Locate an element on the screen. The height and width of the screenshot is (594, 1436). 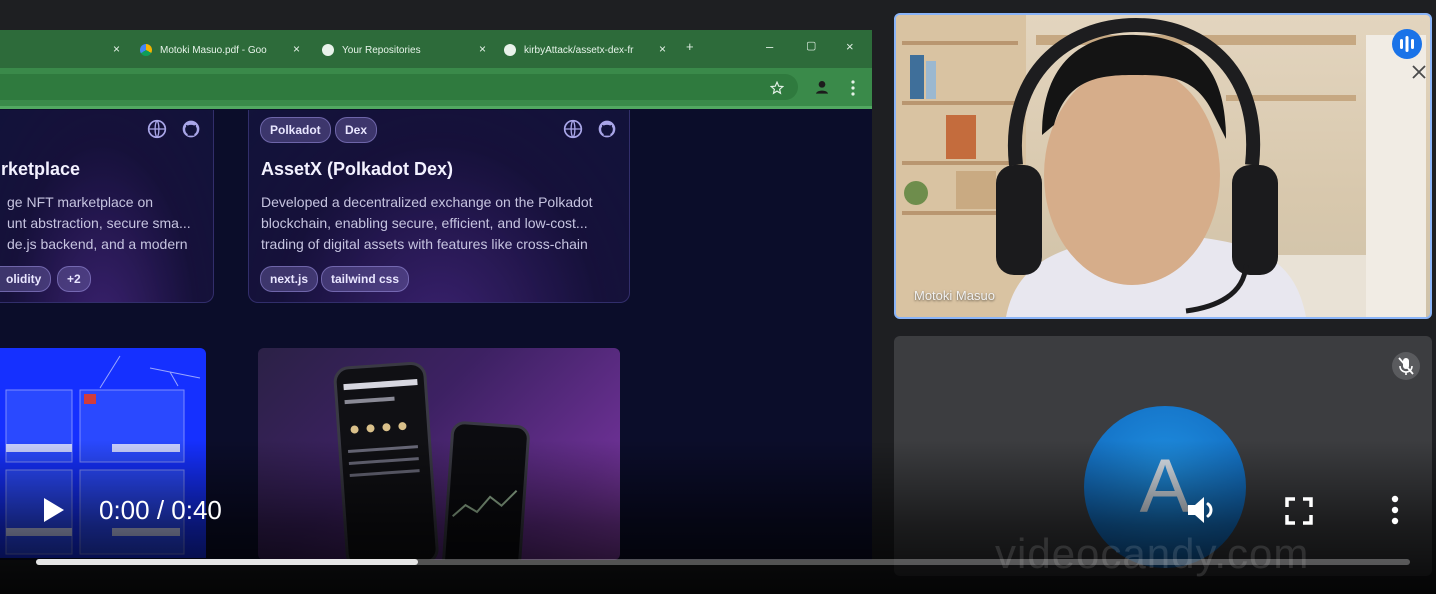
address-bar is located at coordinates (399, 87).